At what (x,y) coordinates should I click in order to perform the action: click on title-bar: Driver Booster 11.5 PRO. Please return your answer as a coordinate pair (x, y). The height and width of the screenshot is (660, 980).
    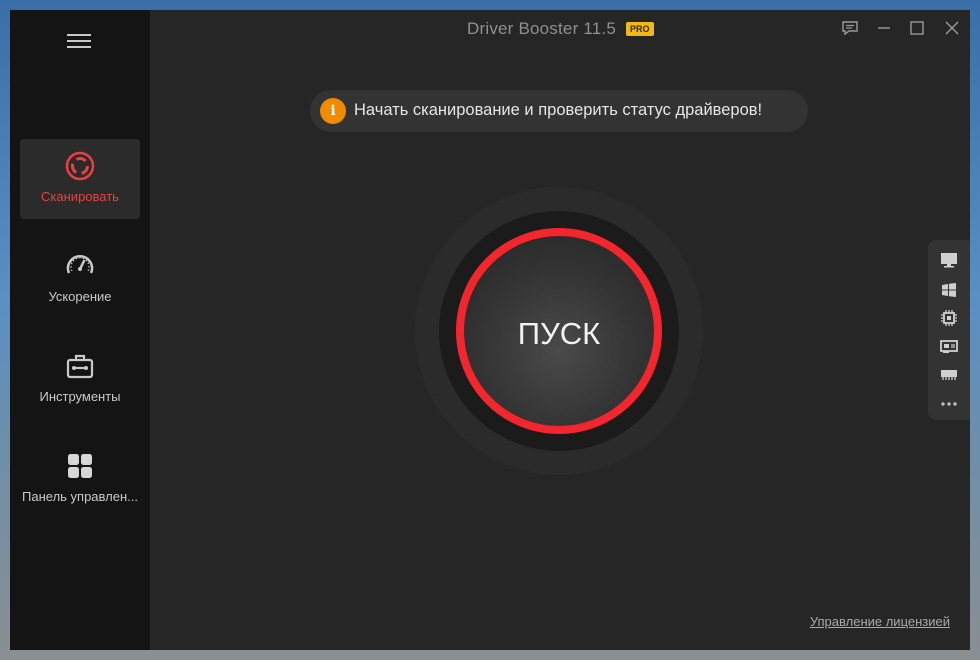
    Looking at the image, I should click on (560, 28).